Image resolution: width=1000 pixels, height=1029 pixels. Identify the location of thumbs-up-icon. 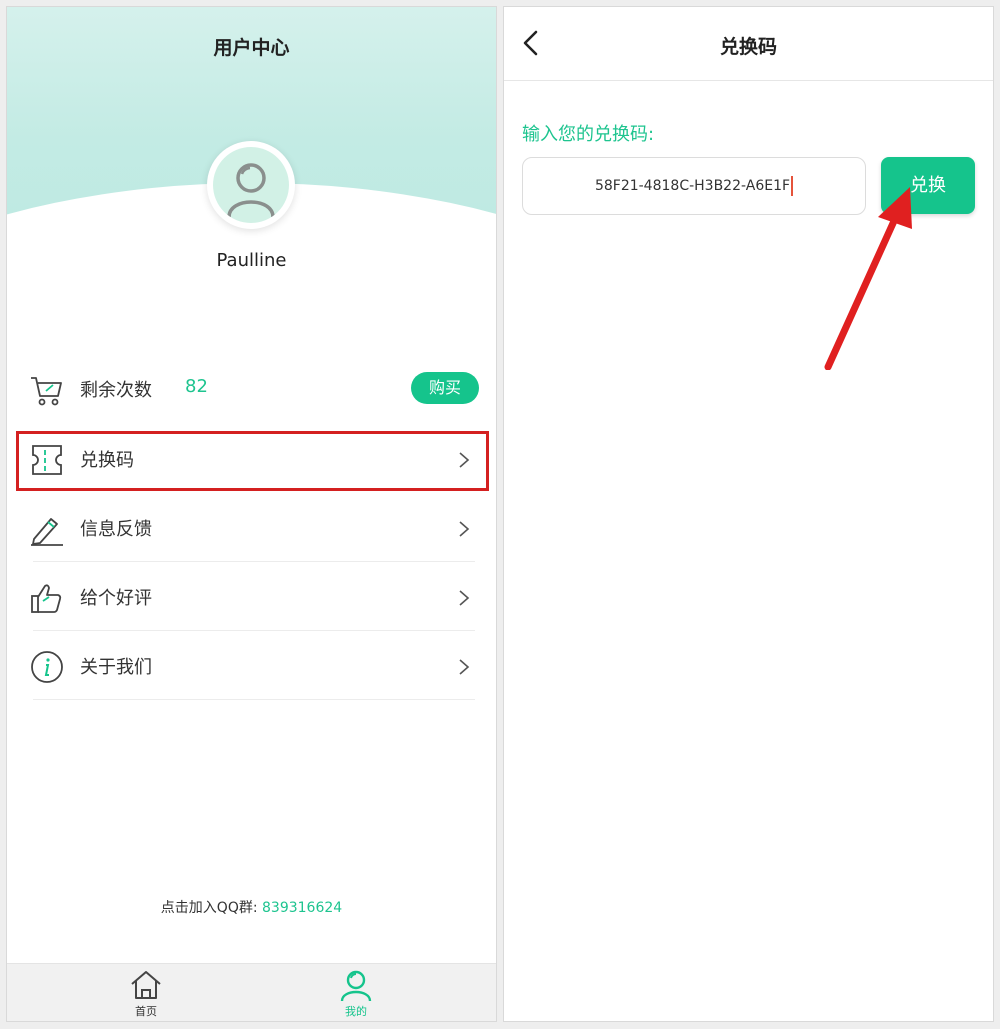
(46, 598).